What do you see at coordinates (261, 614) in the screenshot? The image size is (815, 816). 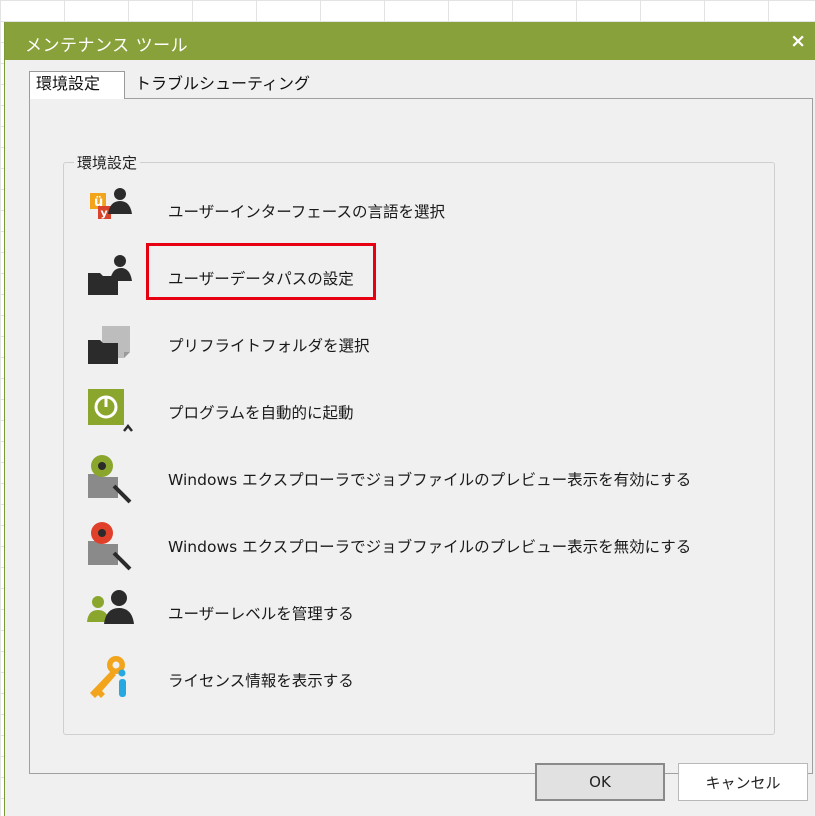 I see `item-label: ユーザーレベルを管理する` at bounding box center [261, 614].